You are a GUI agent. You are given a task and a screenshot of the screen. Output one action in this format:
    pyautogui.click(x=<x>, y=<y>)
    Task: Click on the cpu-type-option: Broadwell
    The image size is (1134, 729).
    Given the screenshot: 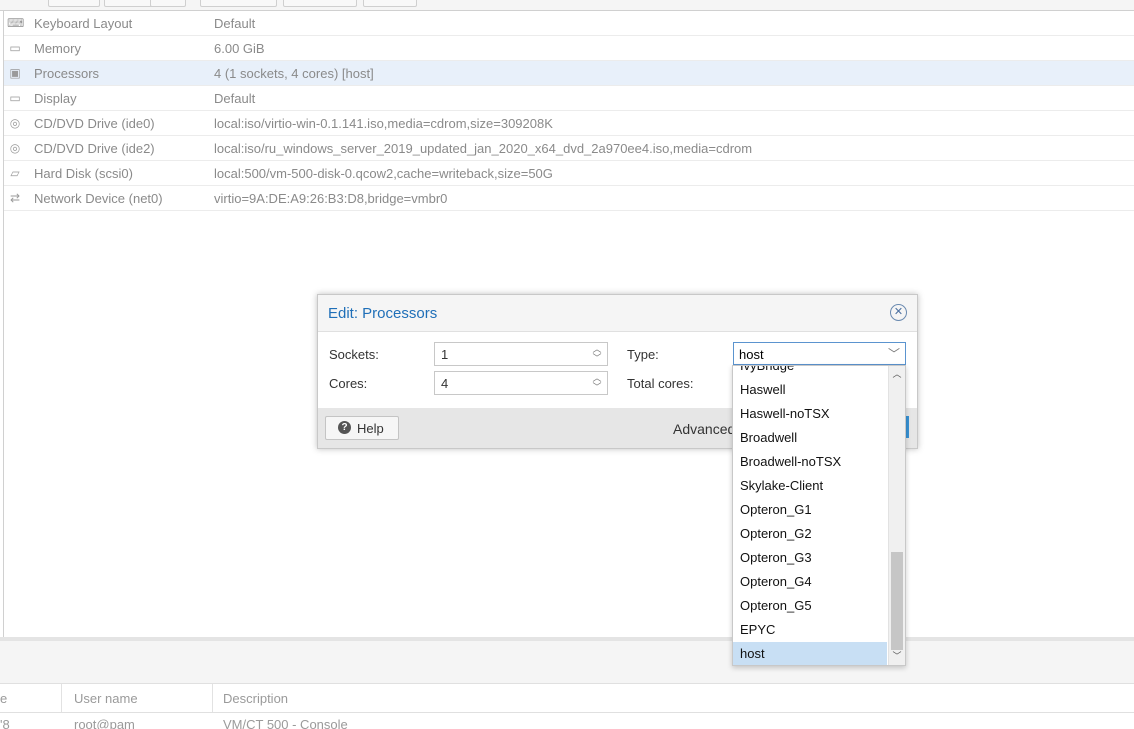 What is the action you would take?
    pyautogui.click(x=810, y=438)
    